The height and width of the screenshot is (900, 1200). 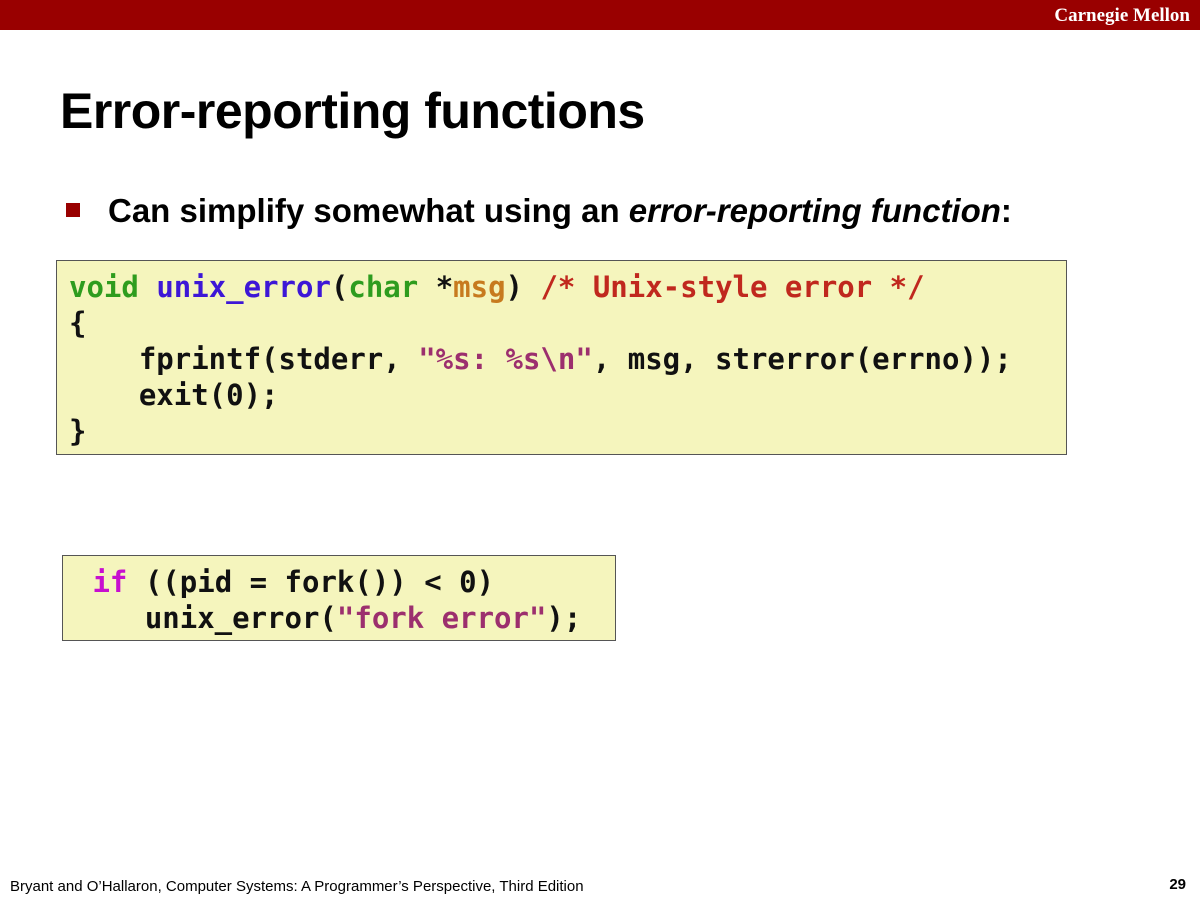 I want to click on code-token-param: msg, so click(x=479, y=287).